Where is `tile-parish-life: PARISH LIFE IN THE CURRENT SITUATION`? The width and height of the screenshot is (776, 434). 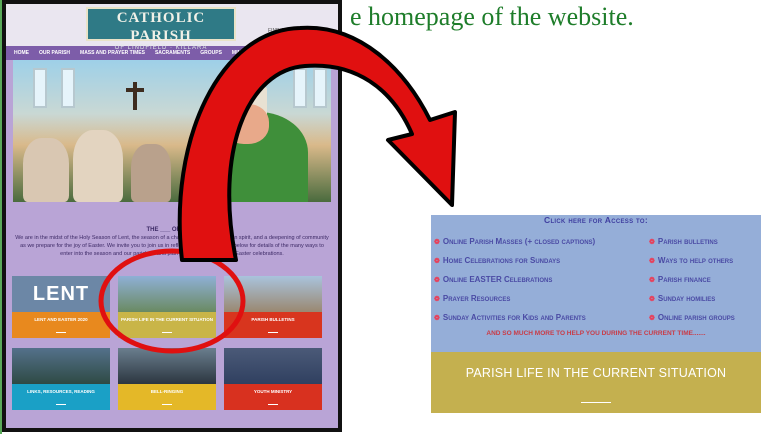 tile-parish-life: PARISH LIFE IN THE CURRENT SITUATION is located at coordinates (167, 307).